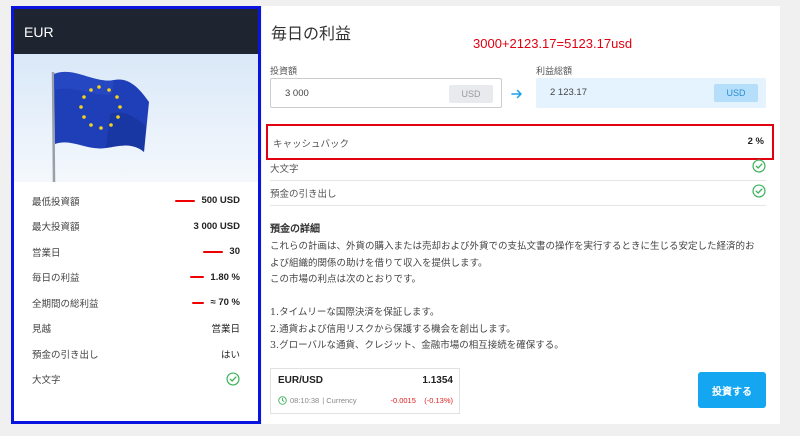  I want to click on stat-label: 営業日, so click(46, 253).